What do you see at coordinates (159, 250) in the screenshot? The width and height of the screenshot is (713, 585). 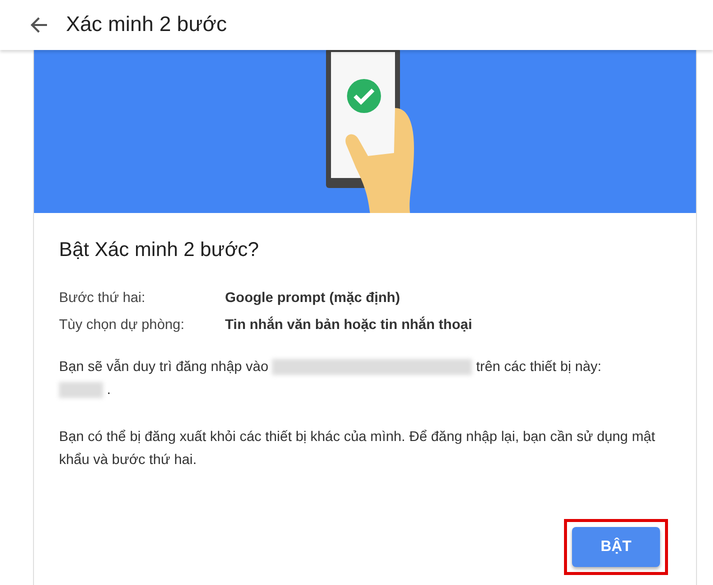 I see `dialog-heading: Bật Xác minh 2 bước?` at bounding box center [159, 250].